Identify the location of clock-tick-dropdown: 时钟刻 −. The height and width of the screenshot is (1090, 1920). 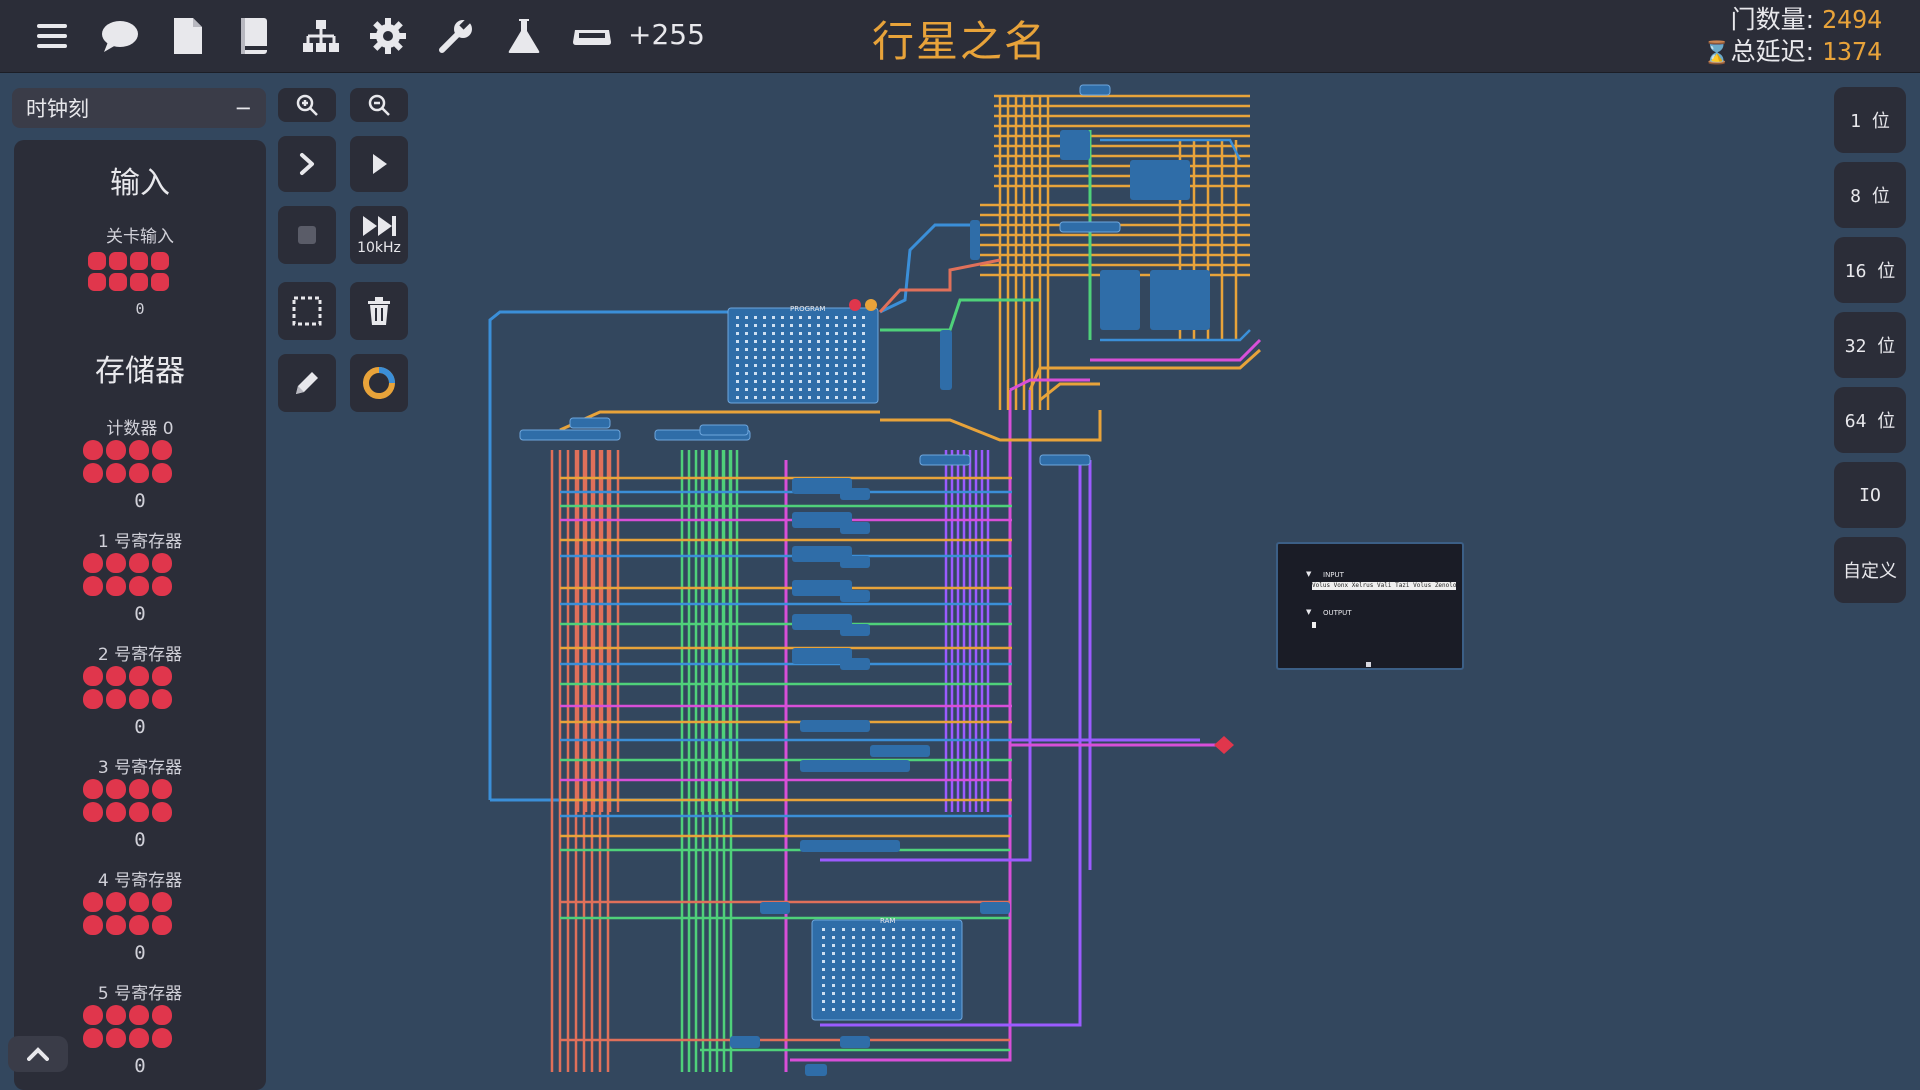
(139, 108).